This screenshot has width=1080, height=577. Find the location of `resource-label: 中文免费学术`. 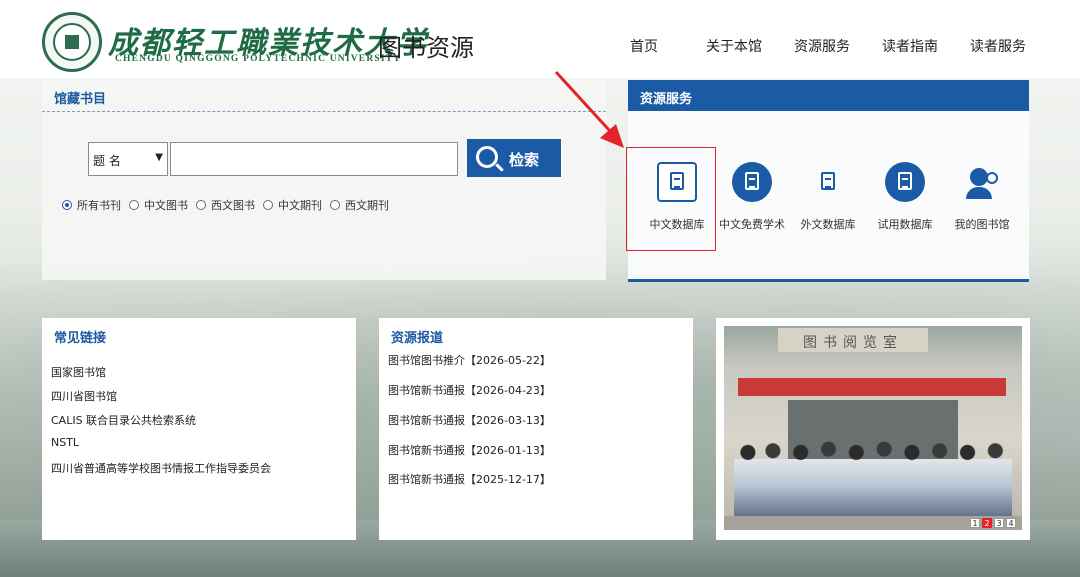

resource-label: 中文免费学术 is located at coordinates (752, 224).